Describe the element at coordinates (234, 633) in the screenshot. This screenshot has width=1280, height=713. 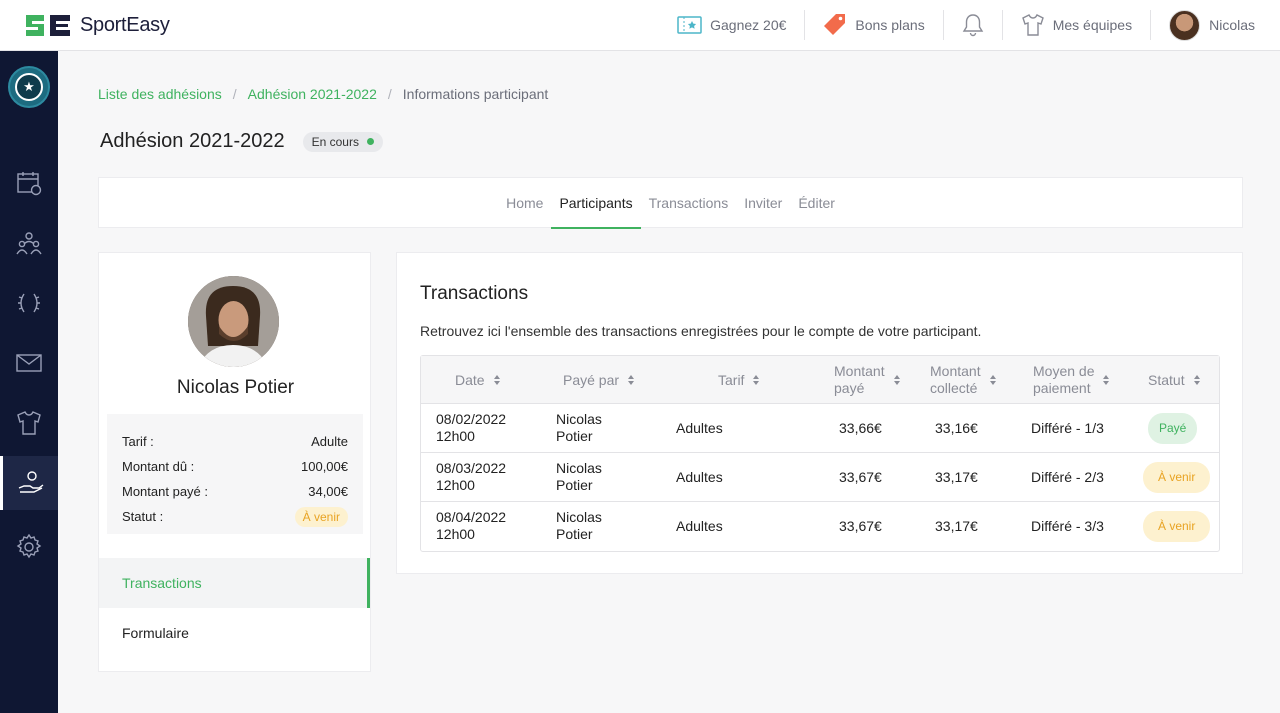
I see `participant-menu-form: Formulaire` at that location.